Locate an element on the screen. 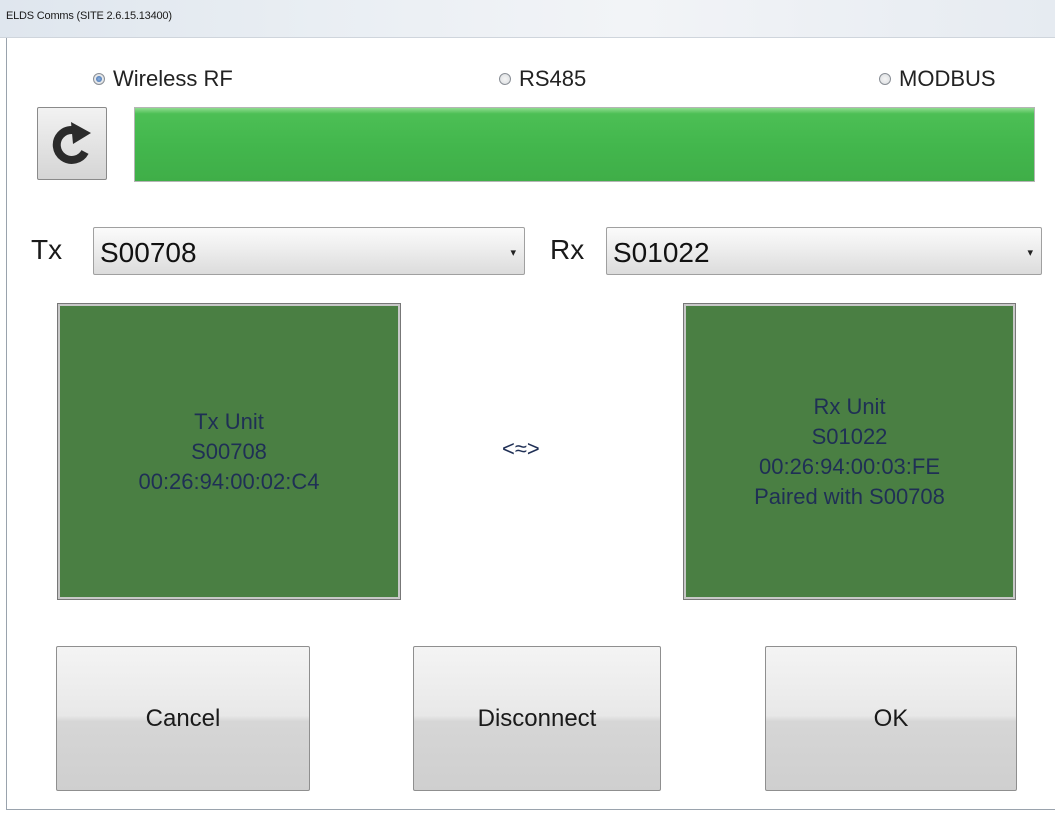 The image size is (1055, 815). radio-selected-icon is located at coordinates (99, 79).